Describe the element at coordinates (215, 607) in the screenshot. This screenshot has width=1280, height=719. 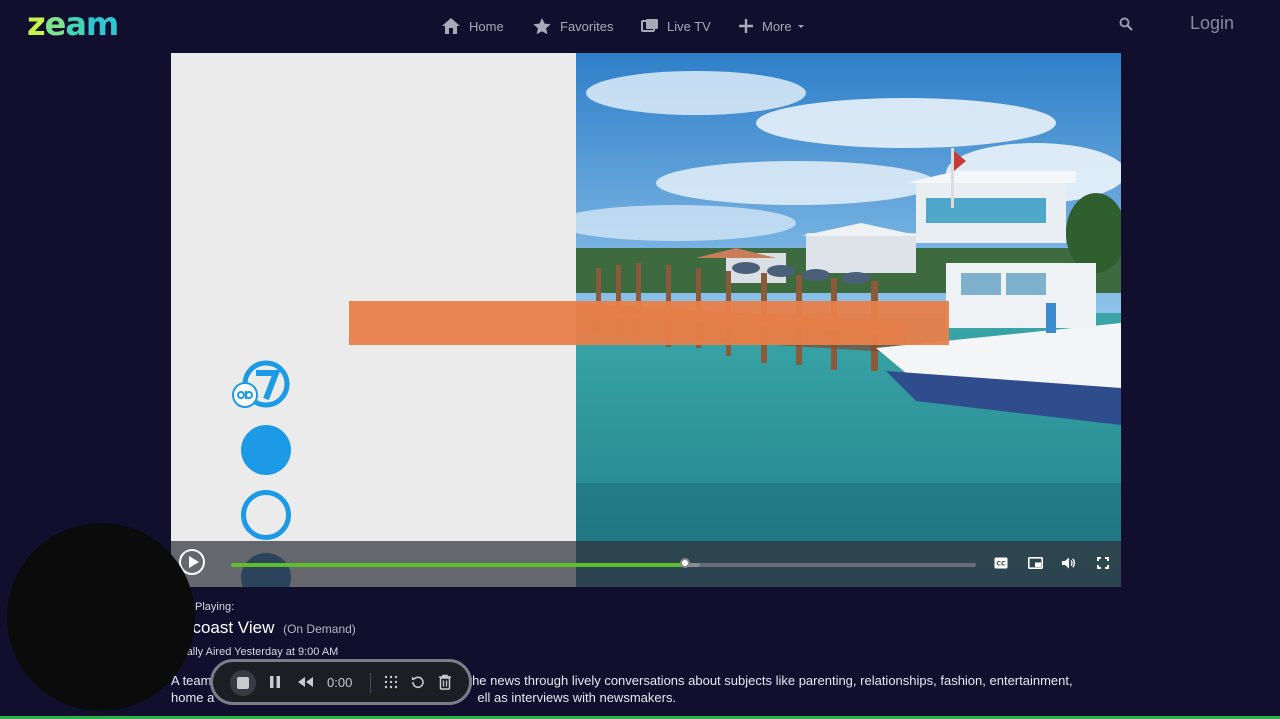
I see `now-playing-label: Playing:` at that location.